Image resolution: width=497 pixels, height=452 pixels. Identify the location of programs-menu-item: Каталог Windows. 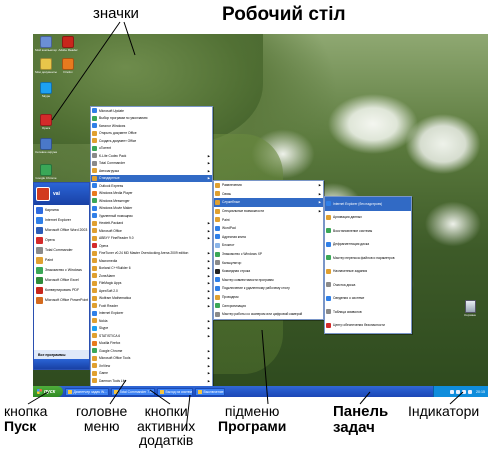
(151, 126).